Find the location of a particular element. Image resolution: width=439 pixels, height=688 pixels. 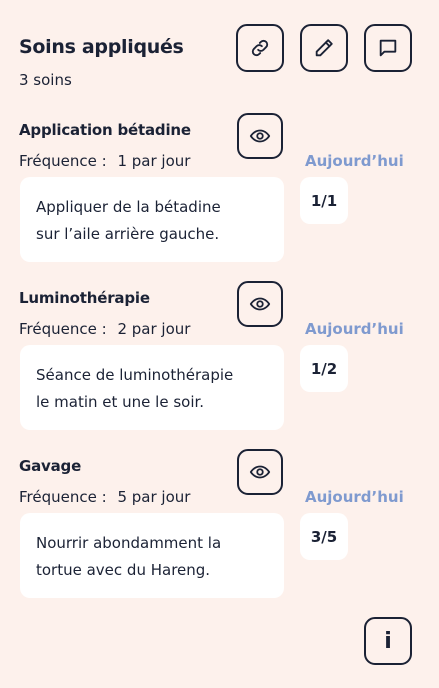

card-title: Soins appliqués is located at coordinates (101, 47).